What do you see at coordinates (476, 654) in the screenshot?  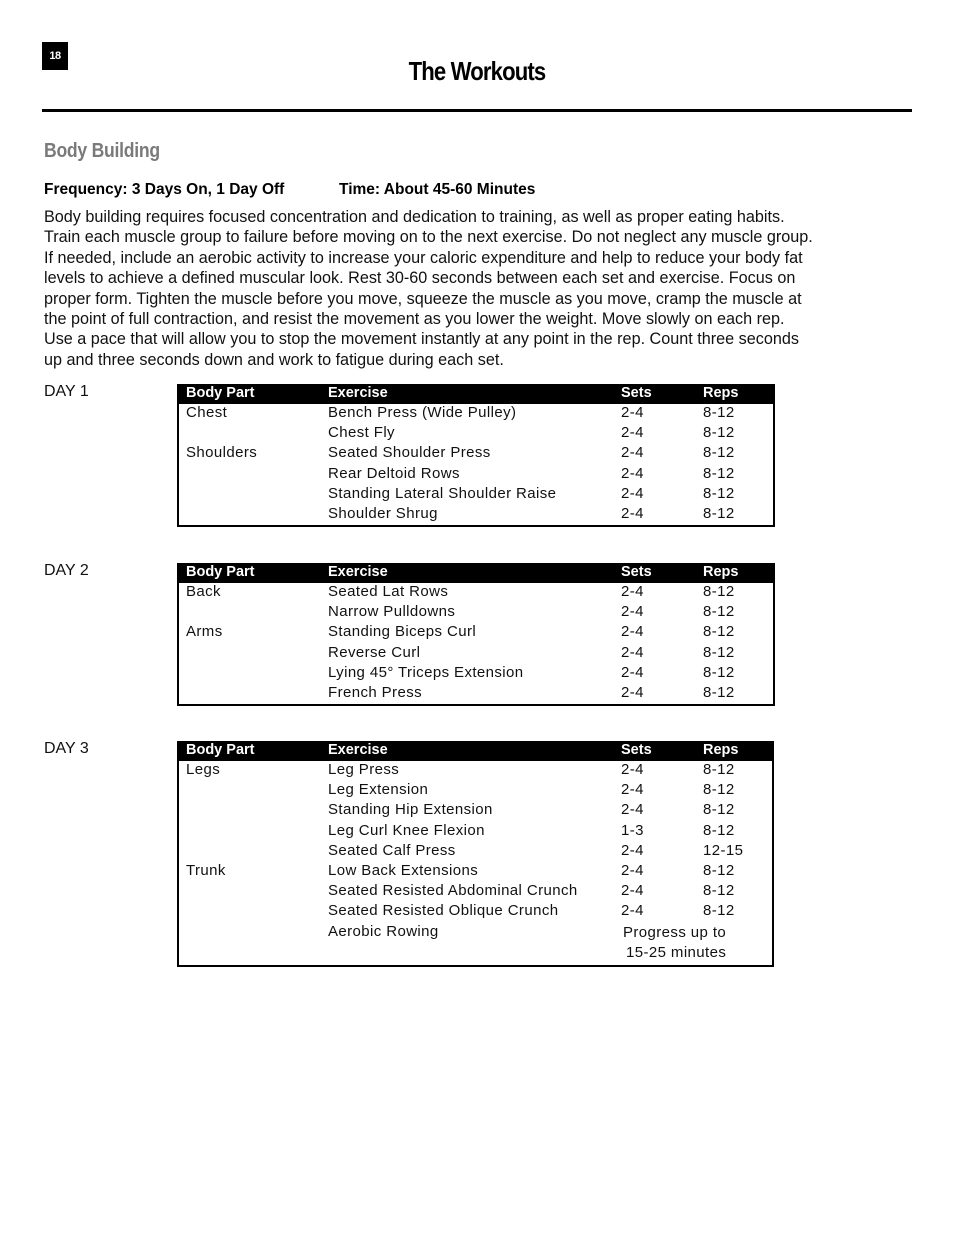 I see `table-row: Reverse Curl 2-4 8-12` at bounding box center [476, 654].